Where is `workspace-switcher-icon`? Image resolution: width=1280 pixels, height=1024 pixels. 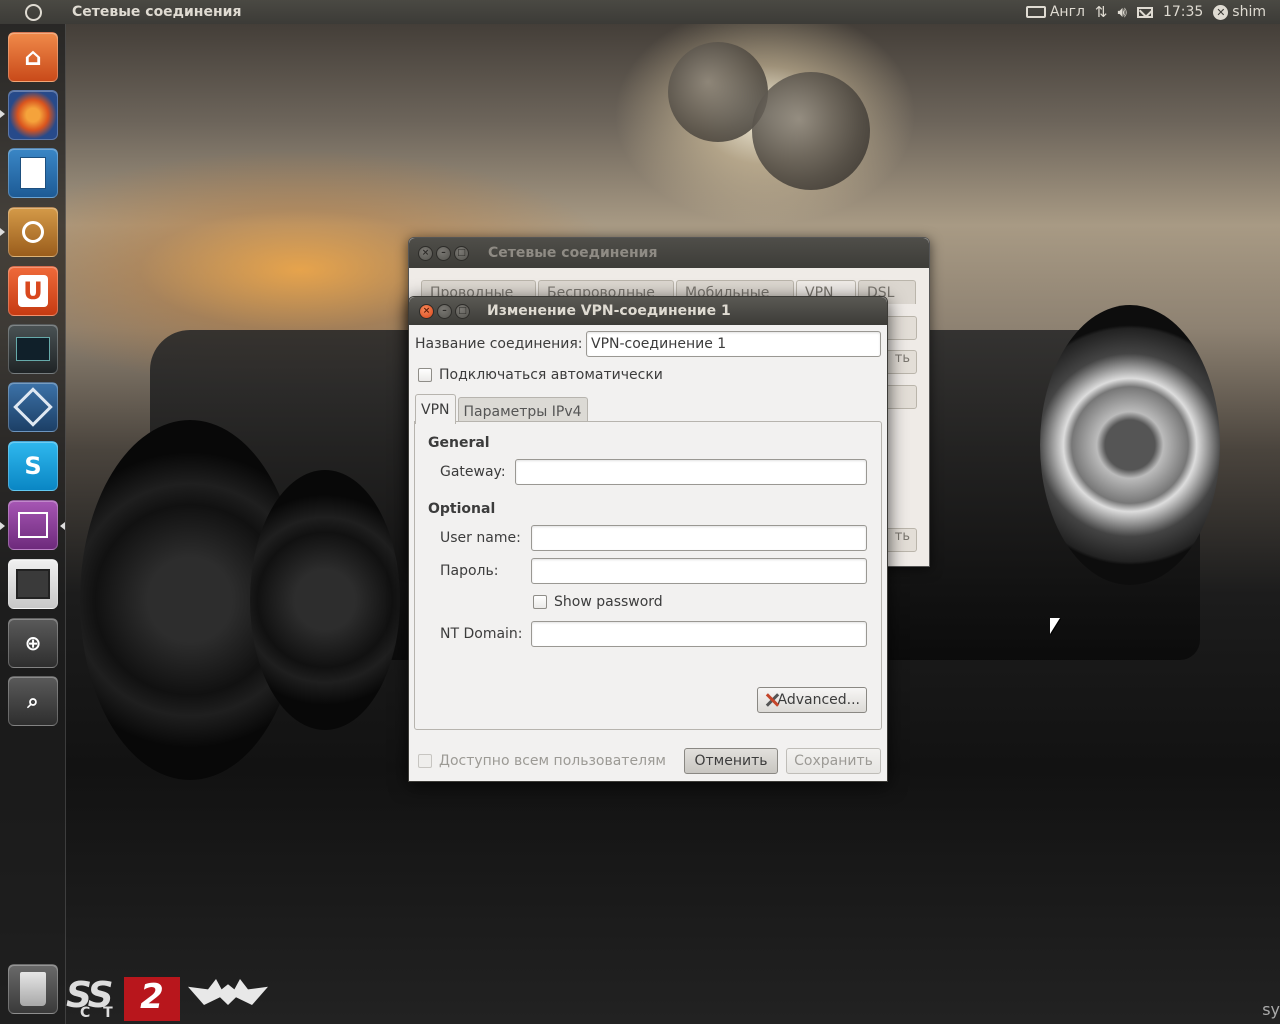 workspace-switcher-icon is located at coordinates (33, 584).